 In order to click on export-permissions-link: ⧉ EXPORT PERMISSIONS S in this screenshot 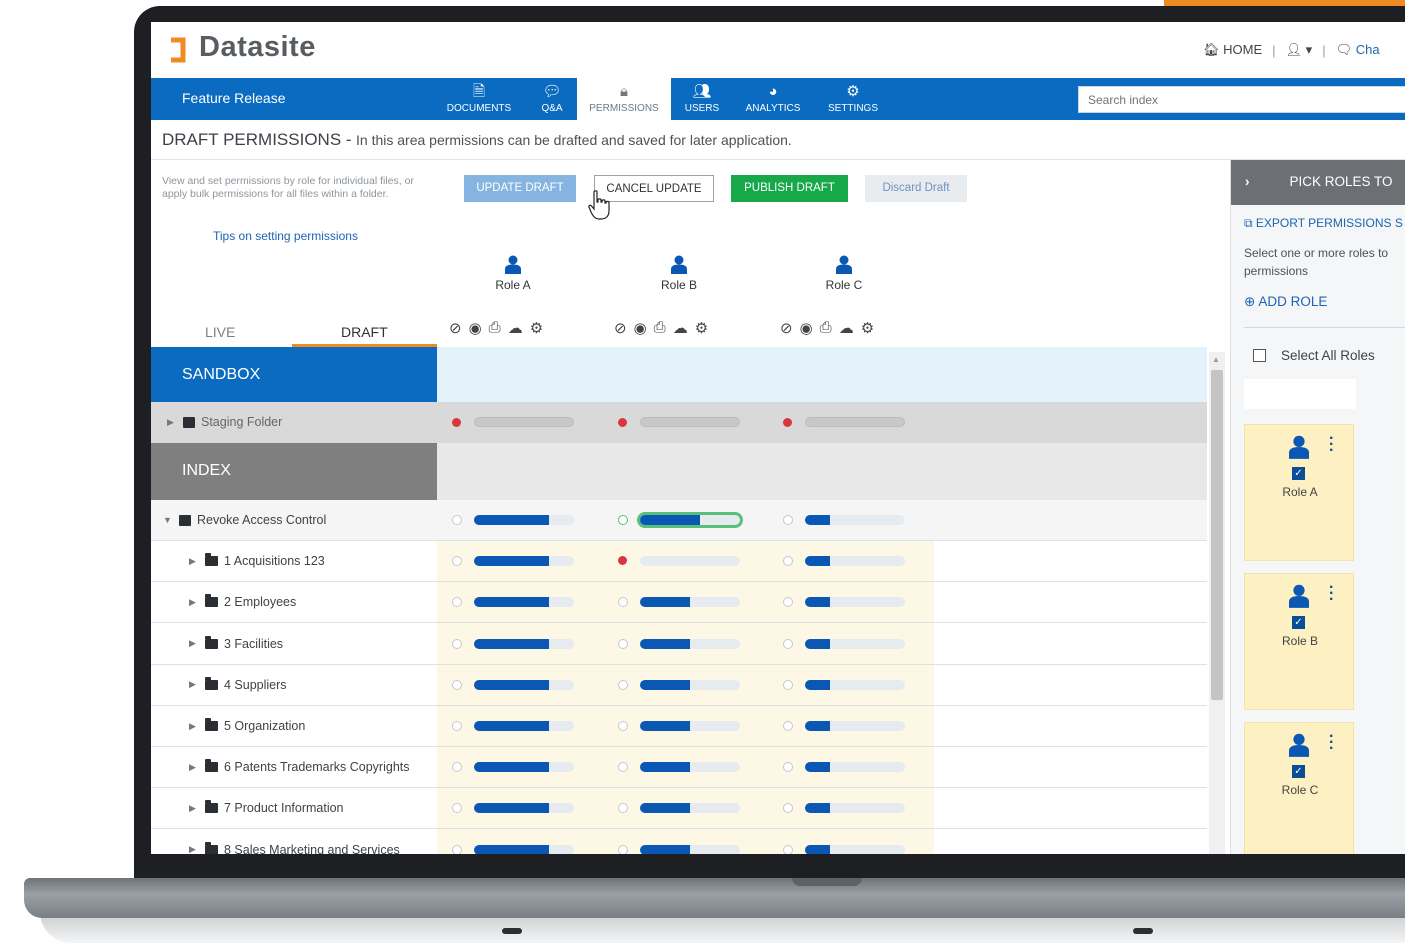, I will do `click(1323, 223)`.